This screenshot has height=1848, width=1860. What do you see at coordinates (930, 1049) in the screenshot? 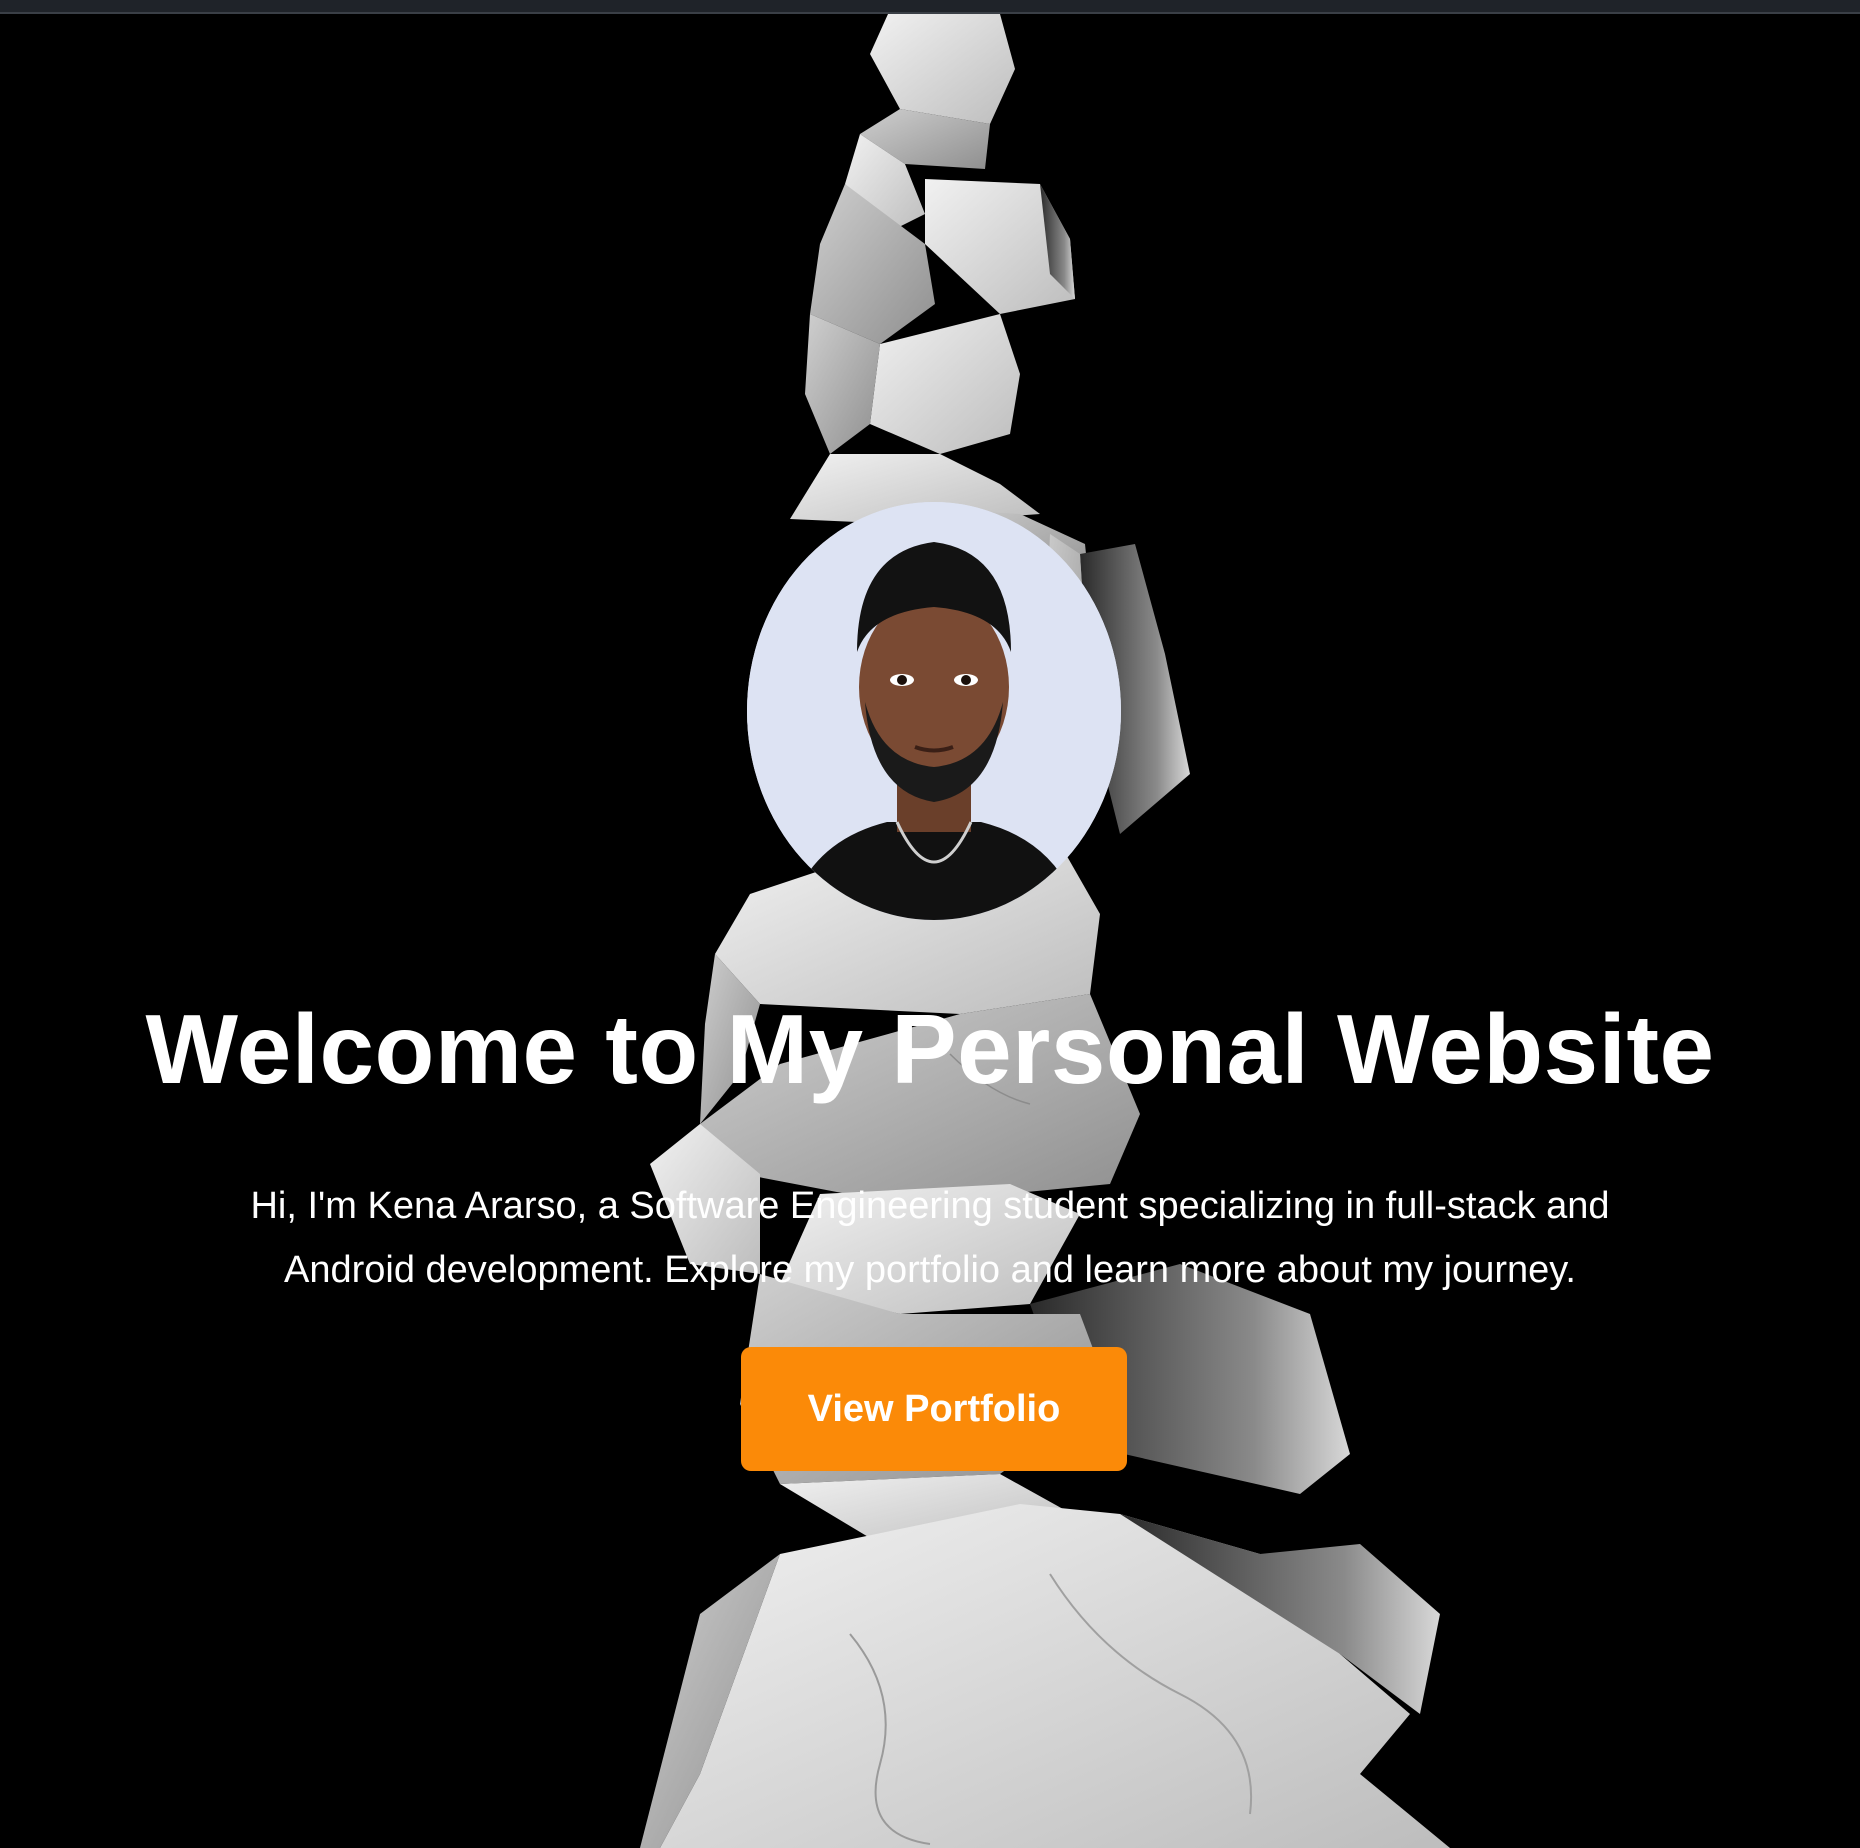
I see `hero-title: Welcome to My Personal Website` at bounding box center [930, 1049].